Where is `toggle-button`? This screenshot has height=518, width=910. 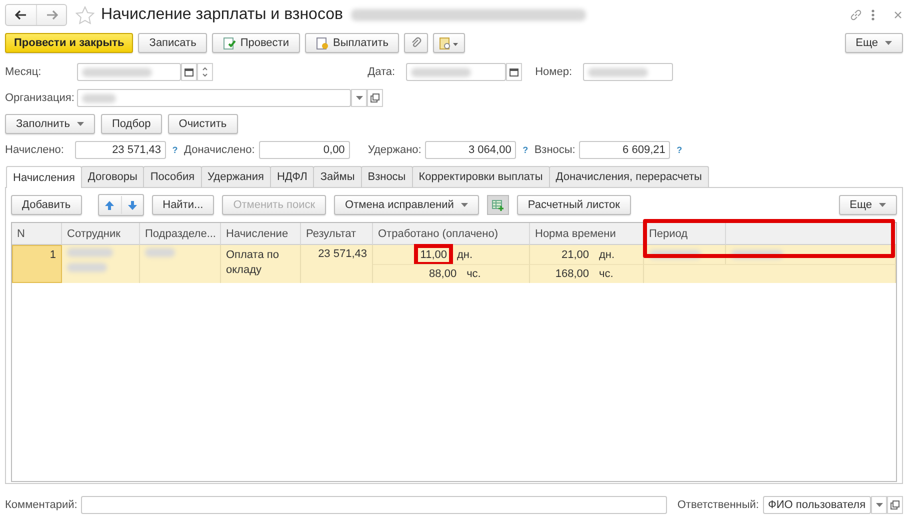 toggle-button is located at coordinates (497, 205).